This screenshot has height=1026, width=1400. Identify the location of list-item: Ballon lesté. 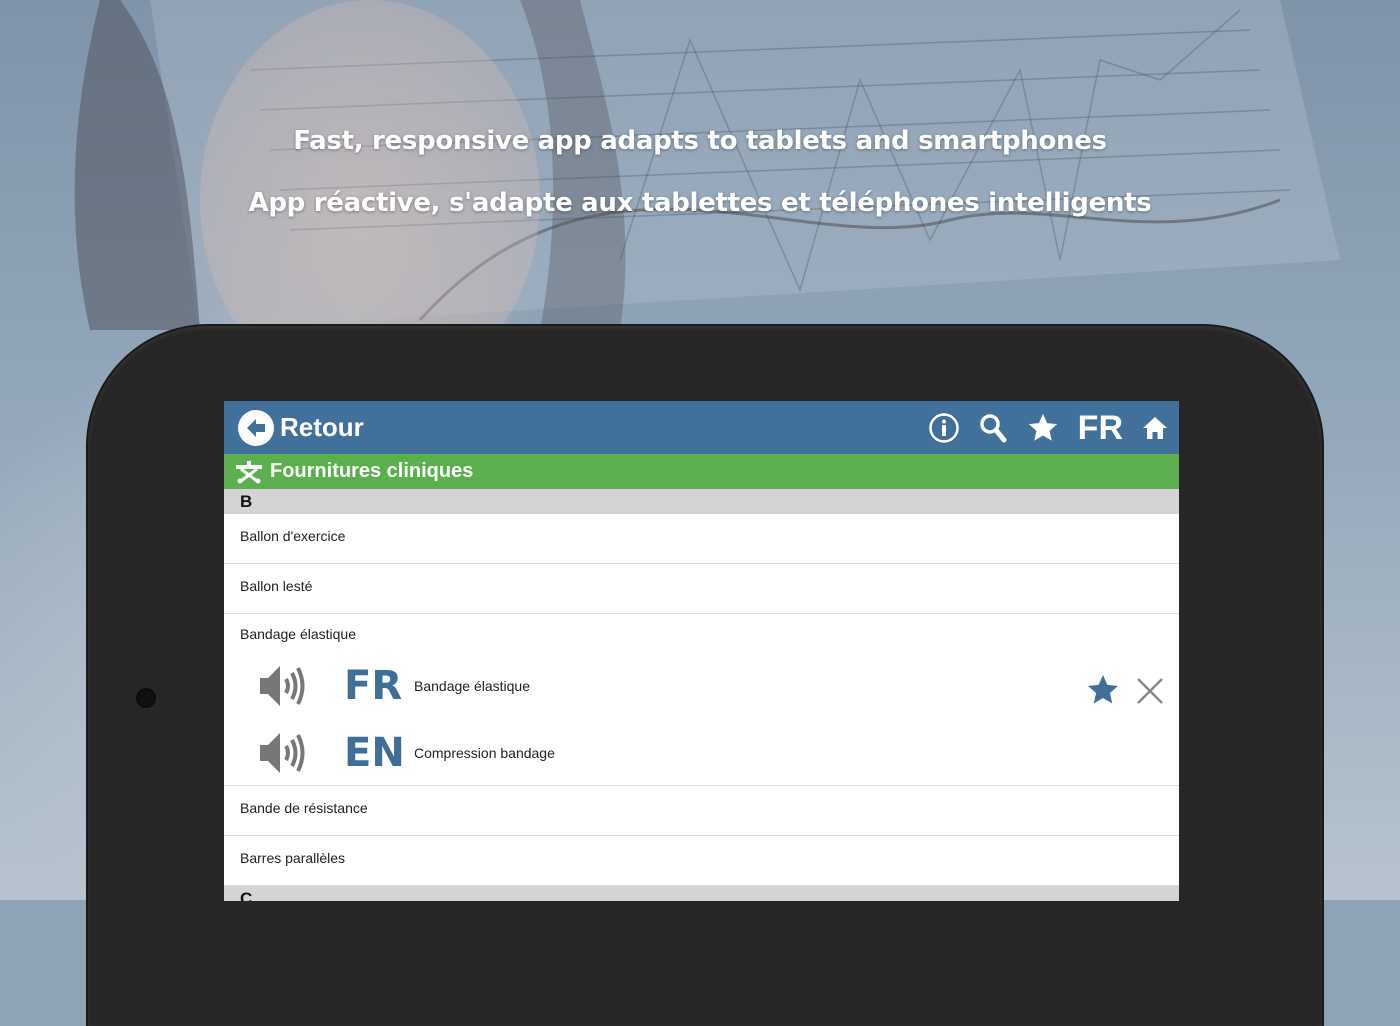
(701, 589).